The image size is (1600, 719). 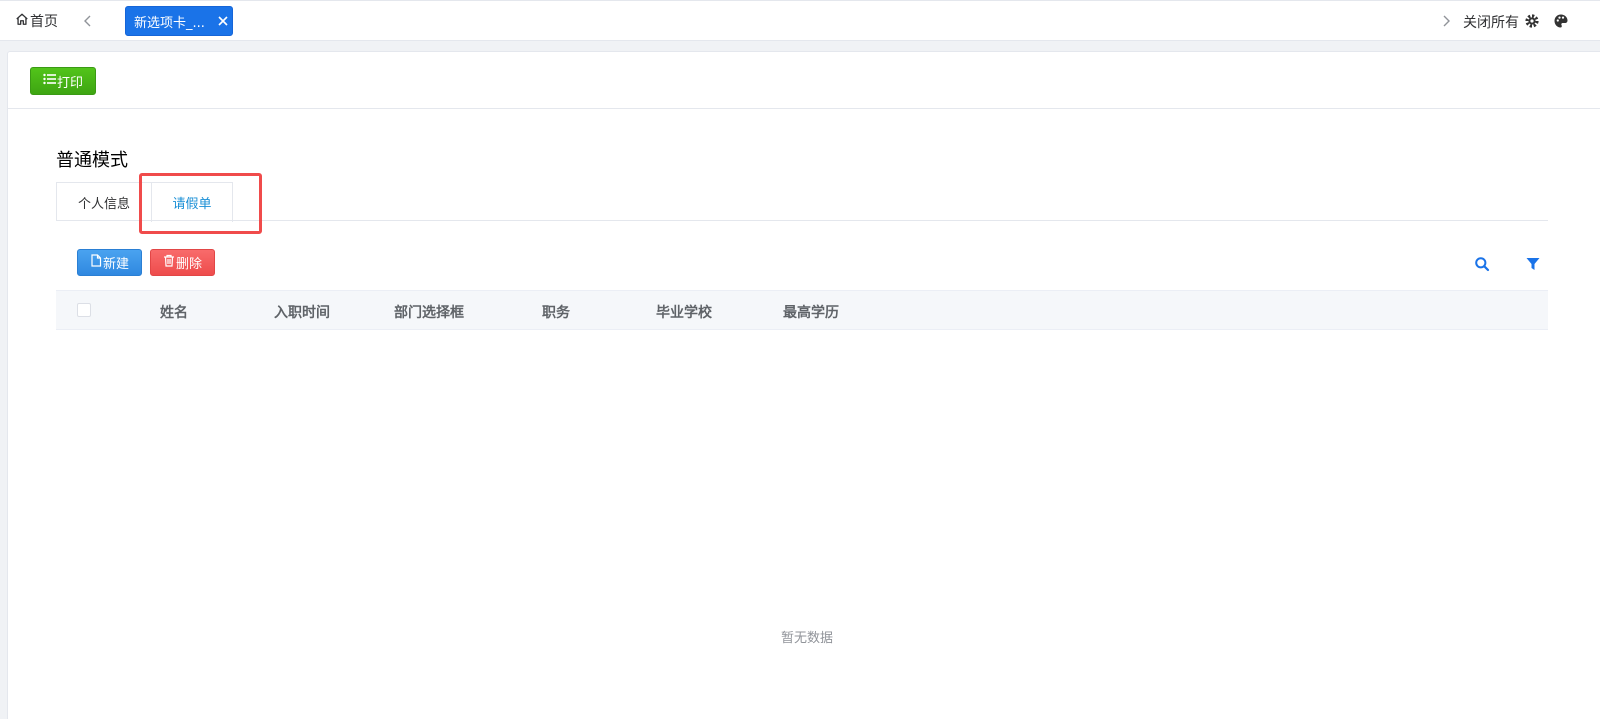 What do you see at coordinates (684, 312) in the screenshot?
I see `column-header-school: 毕业学校` at bounding box center [684, 312].